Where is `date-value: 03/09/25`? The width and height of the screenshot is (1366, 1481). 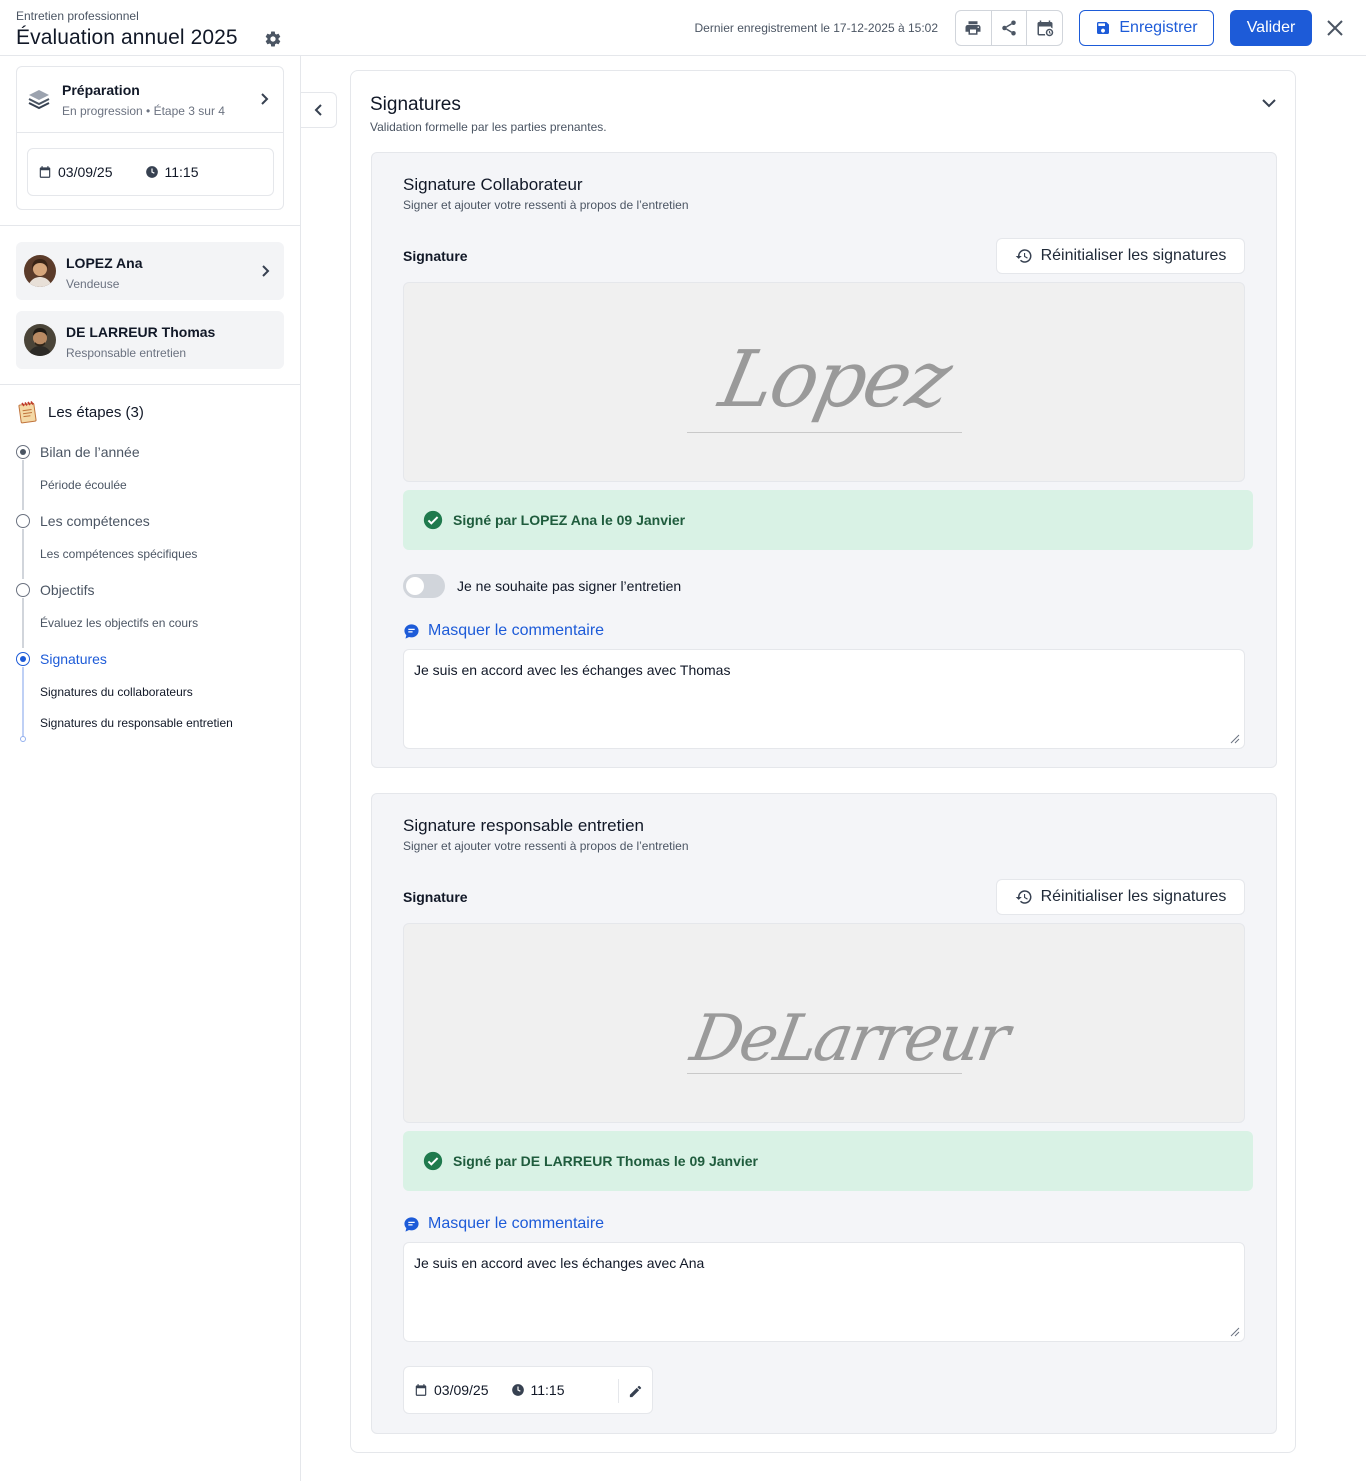 date-value: 03/09/25 is located at coordinates (461, 1390).